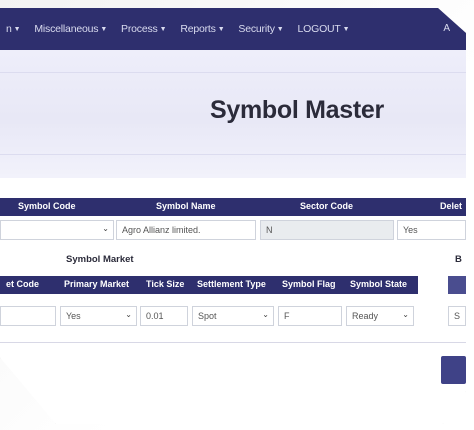 This screenshot has height=430, width=474. Describe the element at coordinates (310, 316) in the screenshot. I see `symbol-flag-input: F` at that location.